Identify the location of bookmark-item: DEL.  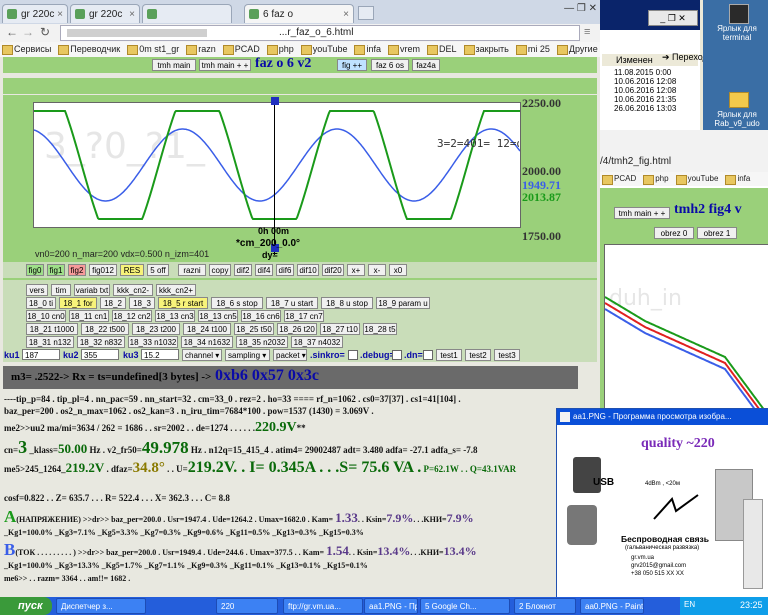
(443, 49).